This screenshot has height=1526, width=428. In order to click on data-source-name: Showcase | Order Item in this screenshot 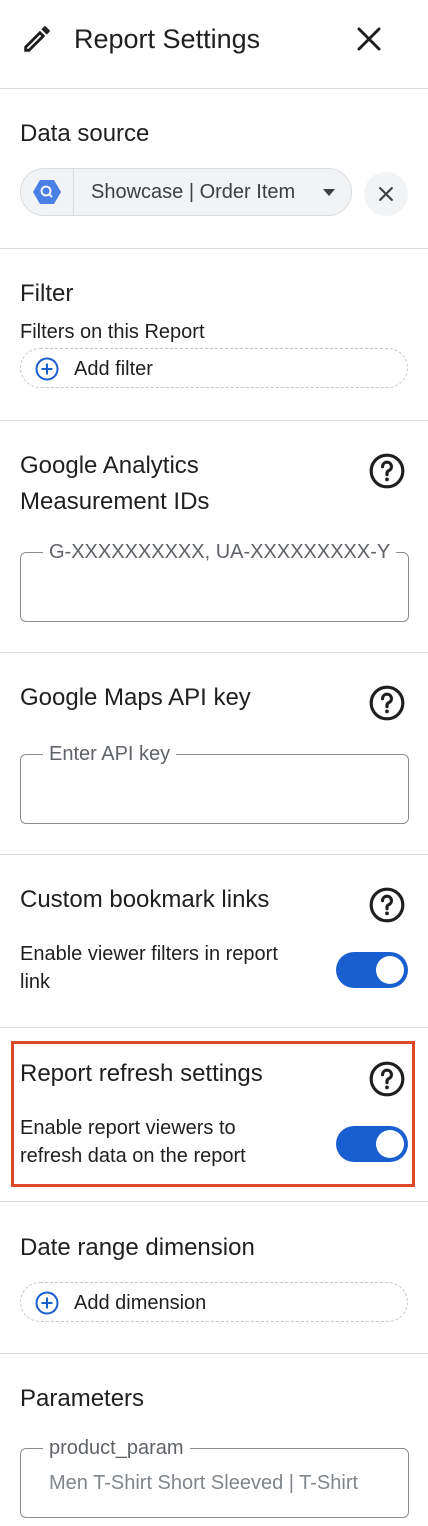, I will do `click(193, 192)`.